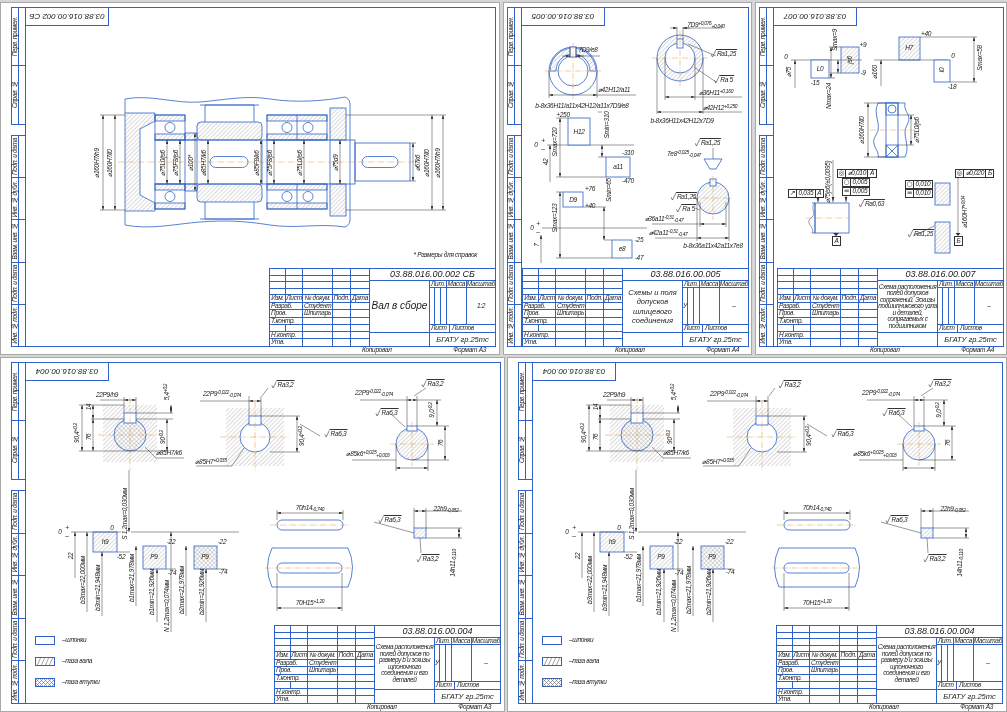 The height and width of the screenshot is (712, 1007). What do you see at coordinates (815, 17) in the screenshot?
I see `drawing-number-stamp: 03.88.016.00.007` at bounding box center [815, 17].